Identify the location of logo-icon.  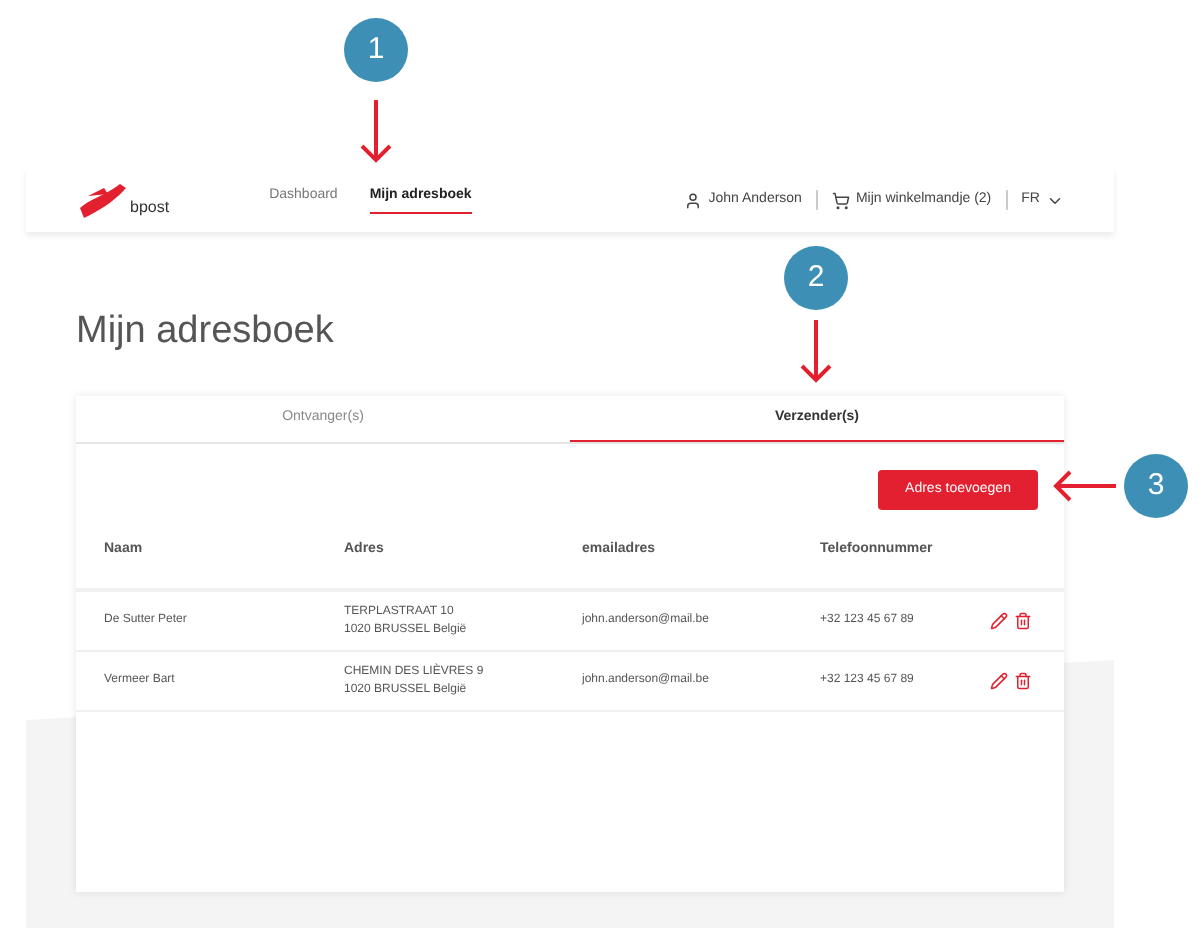
(102, 200).